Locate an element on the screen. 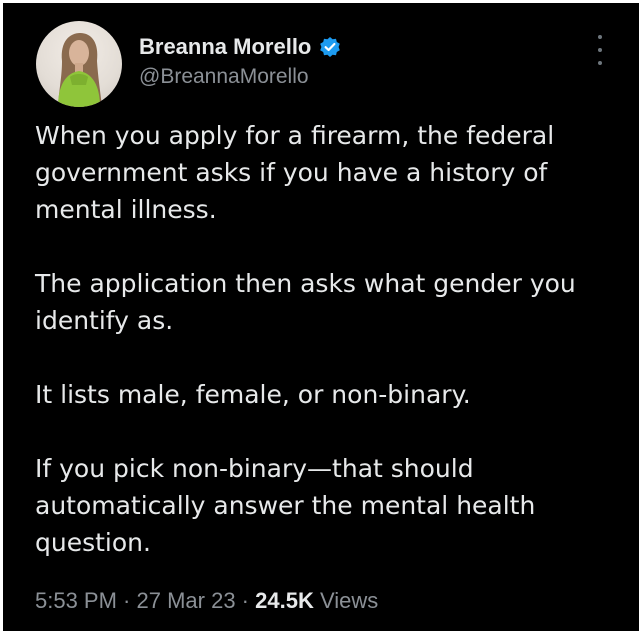 The image size is (643, 637). views-label: Views is located at coordinates (349, 600).